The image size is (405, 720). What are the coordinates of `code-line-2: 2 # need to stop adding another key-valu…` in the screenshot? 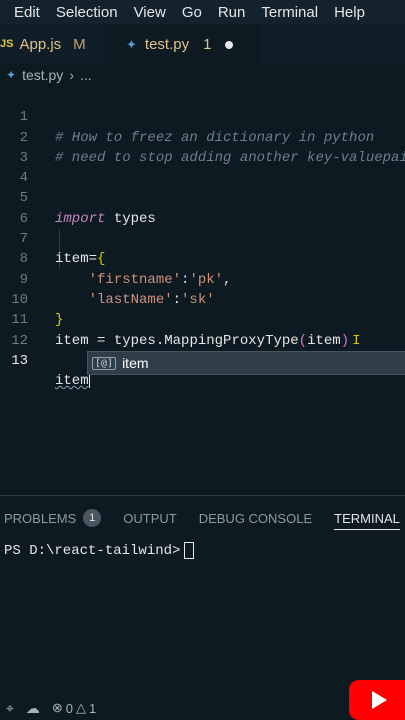 It's located at (202, 136).